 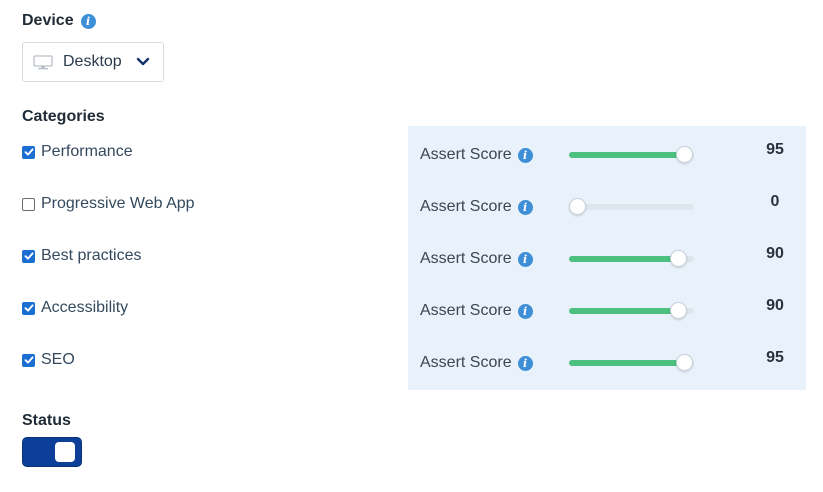 I want to click on desktop-monitor-icon, so click(x=43, y=61).